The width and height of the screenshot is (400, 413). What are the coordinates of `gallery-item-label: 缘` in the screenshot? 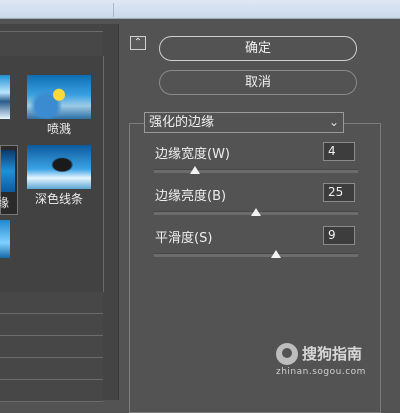 It's located at (5, 203).